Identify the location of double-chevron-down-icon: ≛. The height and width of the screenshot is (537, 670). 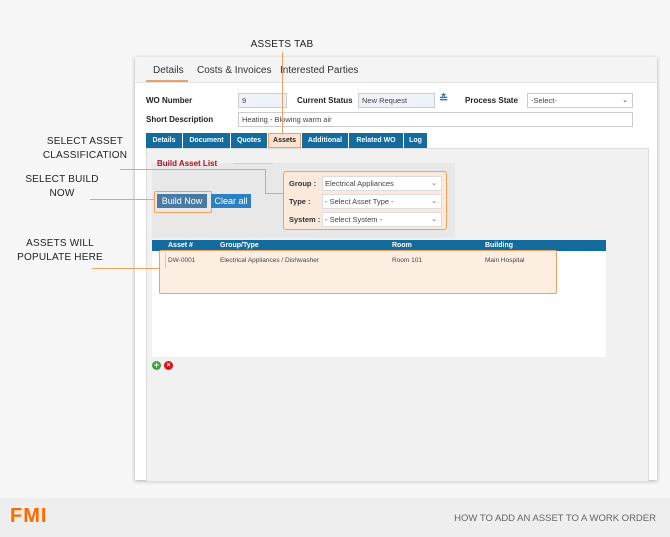
(443, 98).